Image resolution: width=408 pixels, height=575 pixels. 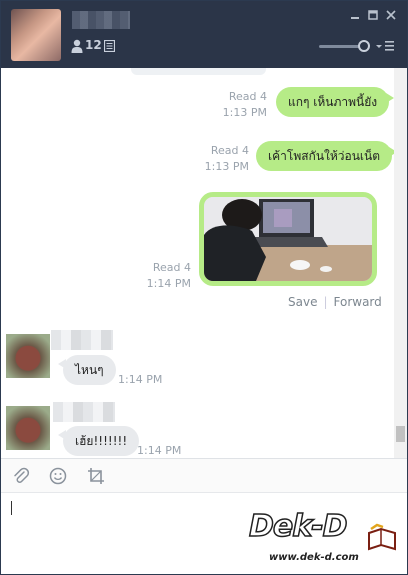 What do you see at coordinates (164, 276) in the screenshot?
I see `message-meta: Read 4 1:14 PM` at bounding box center [164, 276].